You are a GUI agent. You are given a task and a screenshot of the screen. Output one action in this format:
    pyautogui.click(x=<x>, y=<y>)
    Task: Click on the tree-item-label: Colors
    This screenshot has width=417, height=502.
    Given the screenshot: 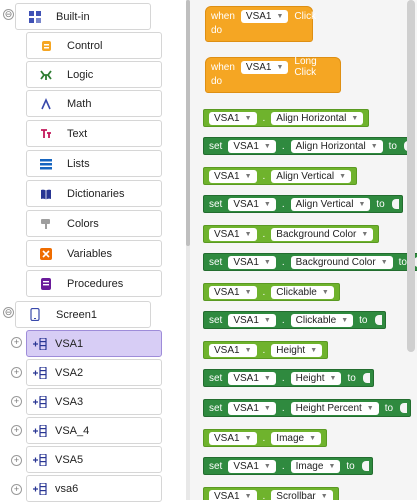 What is the action you would take?
    pyautogui.click(x=83, y=223)
    